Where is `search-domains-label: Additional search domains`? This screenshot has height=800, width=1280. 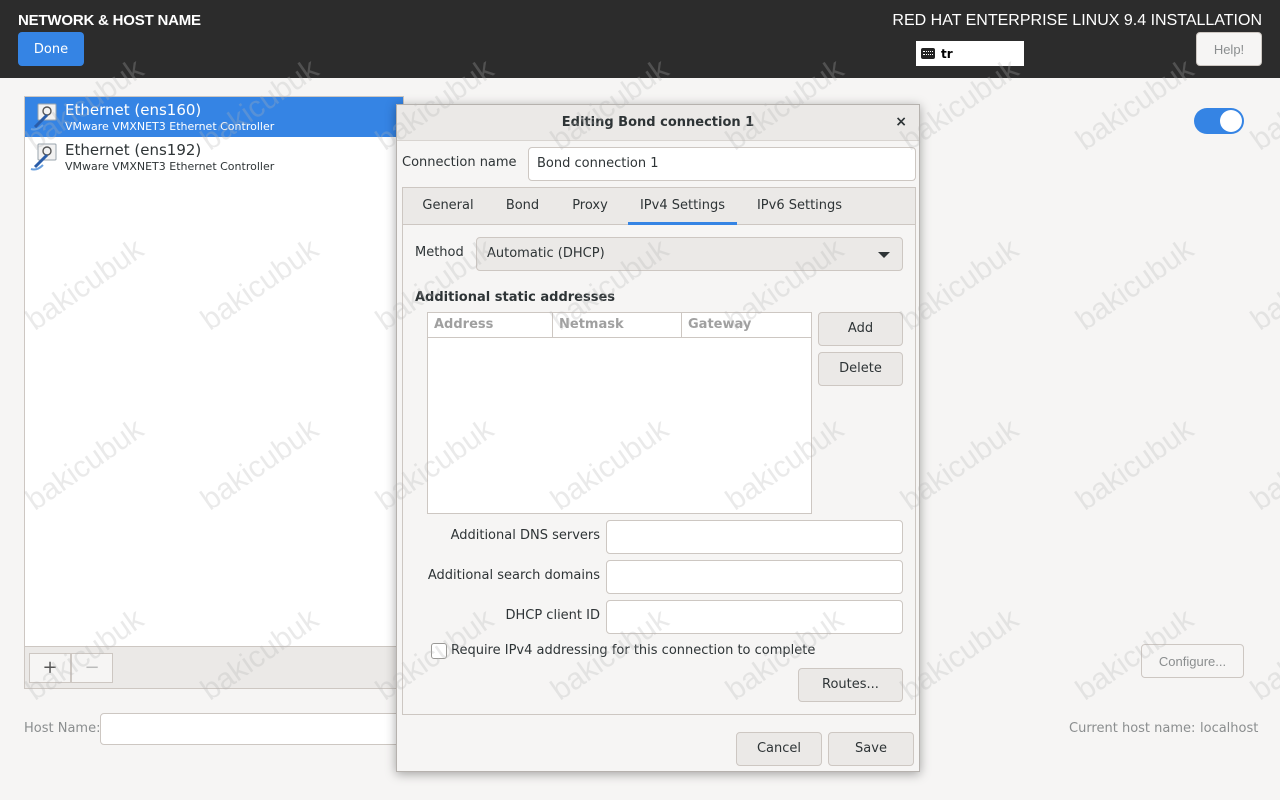
search-domains-label: Additional search domains is located at coordinates (513, 575).